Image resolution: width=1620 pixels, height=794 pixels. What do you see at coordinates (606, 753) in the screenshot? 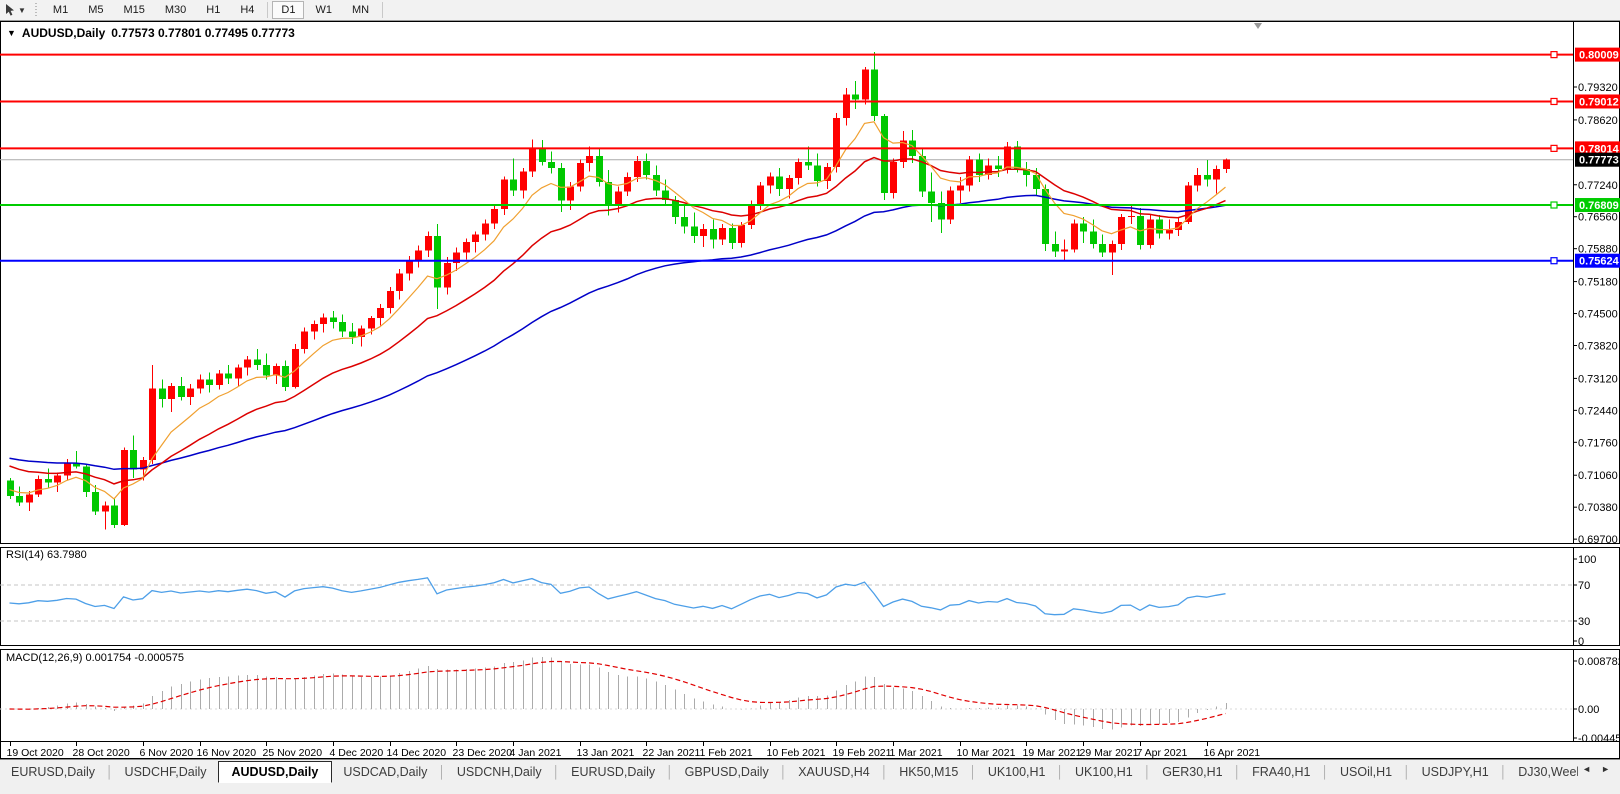
I see `svg-text: 13 Jan 2021` at bounding box center [606, 753].